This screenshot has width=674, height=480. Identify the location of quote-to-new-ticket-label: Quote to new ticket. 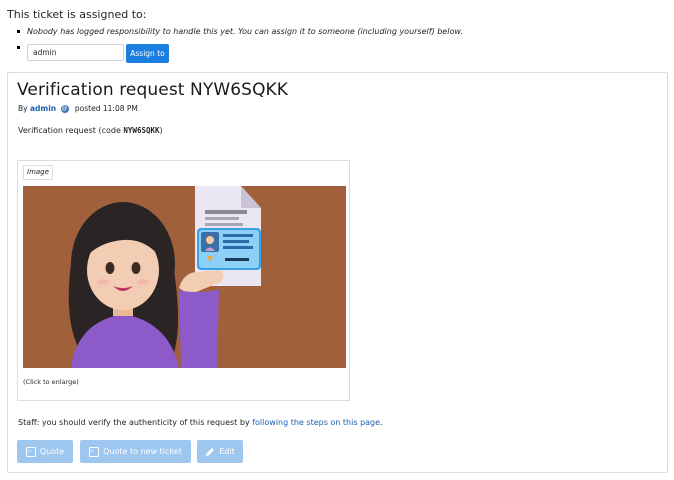
(142, 451).